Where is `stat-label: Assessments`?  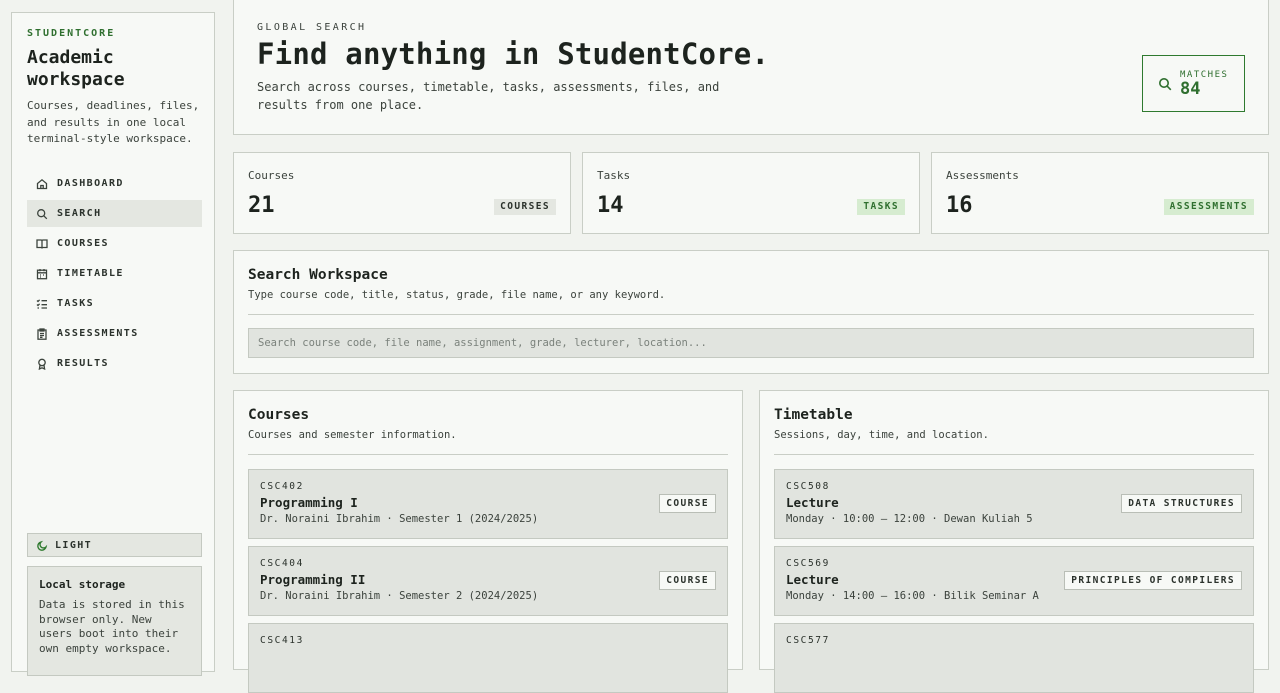
stat-label: Assessments is located at coordinates (982, 175).